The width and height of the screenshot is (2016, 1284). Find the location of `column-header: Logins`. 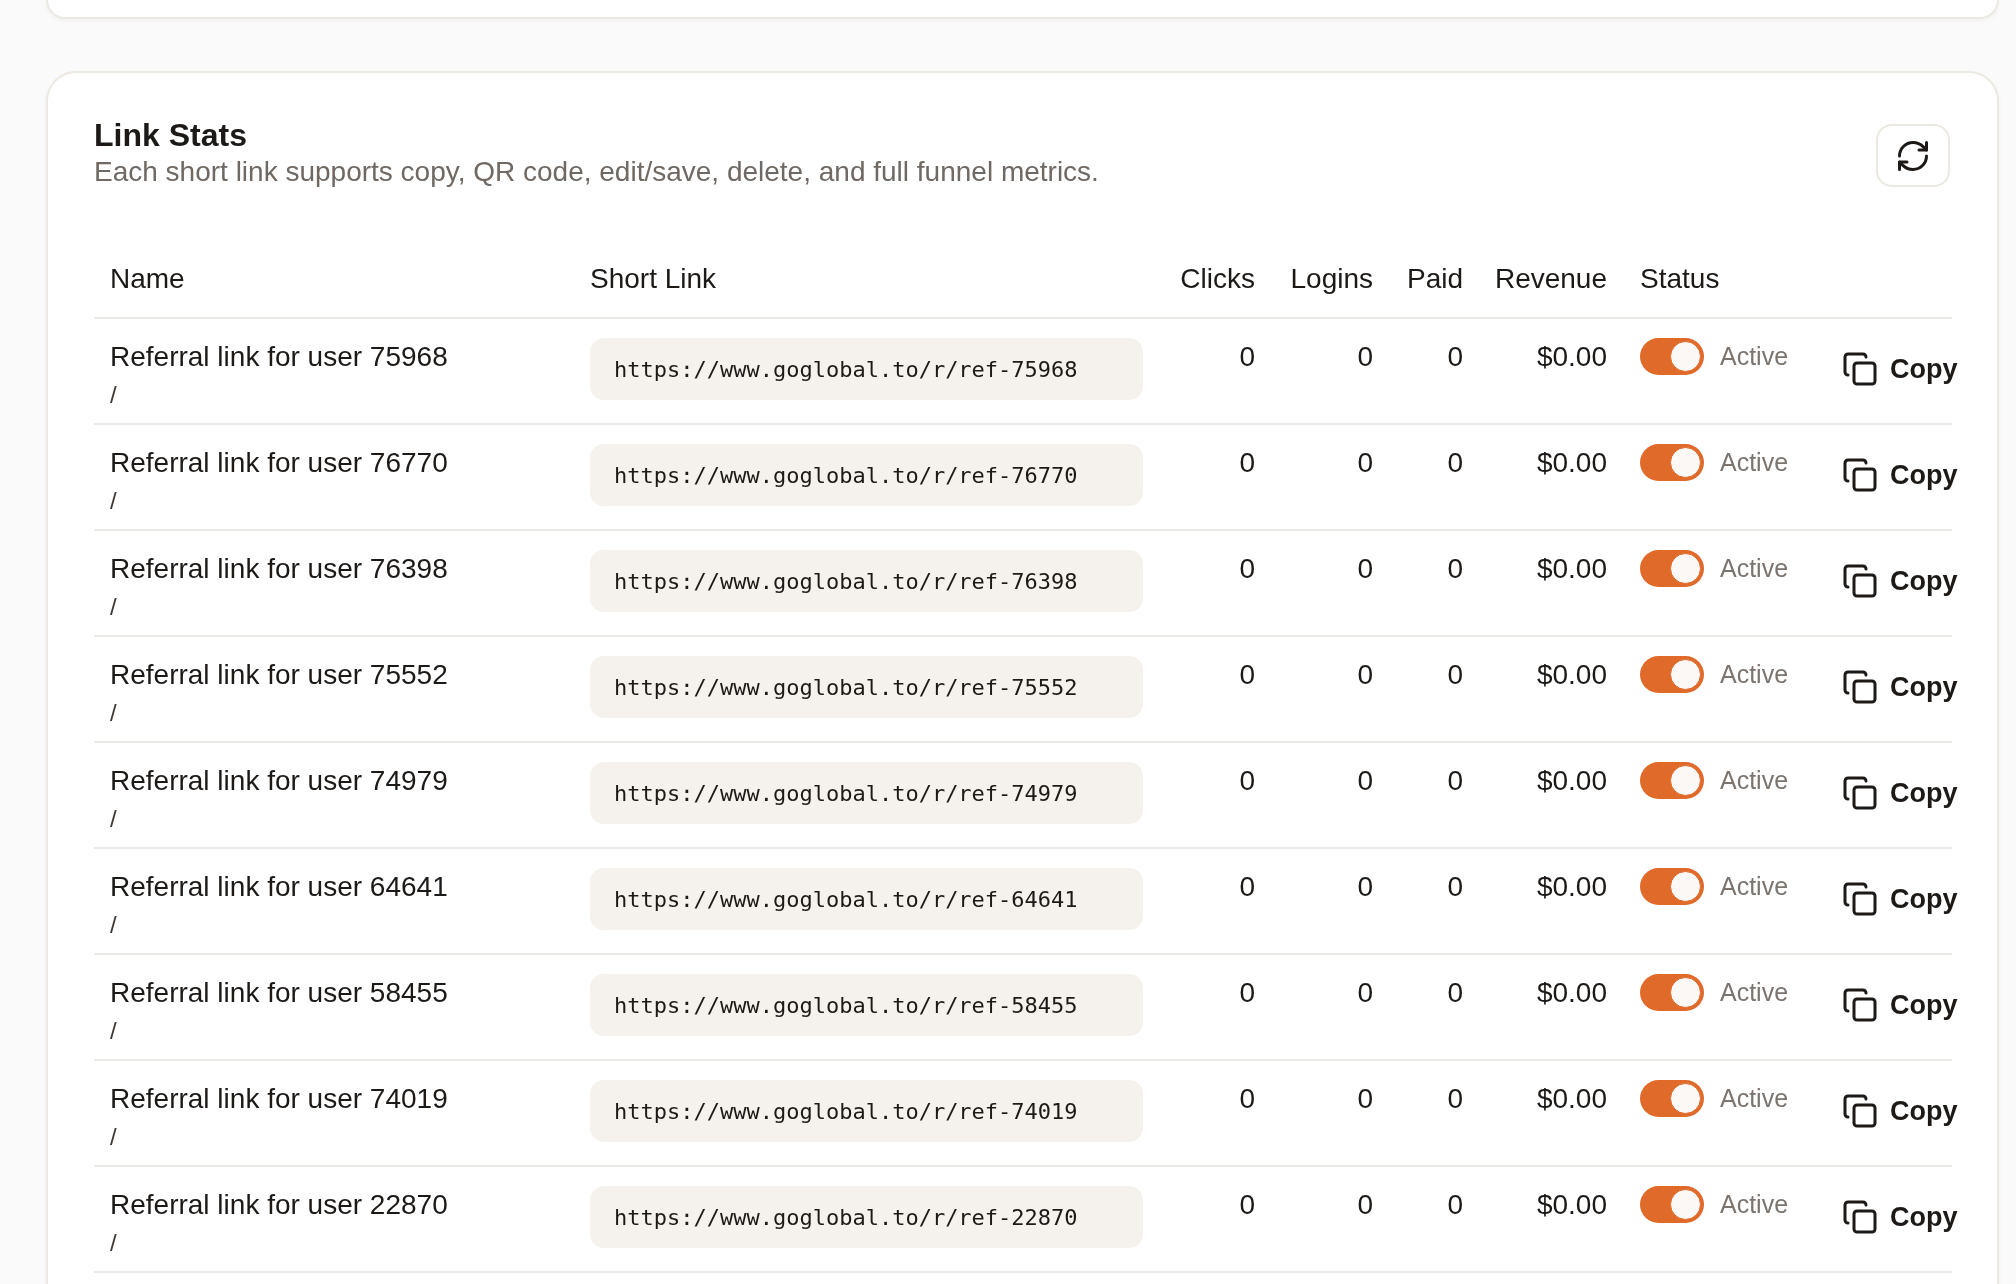

column-header: Logins is located at coordinates (1331, 278).